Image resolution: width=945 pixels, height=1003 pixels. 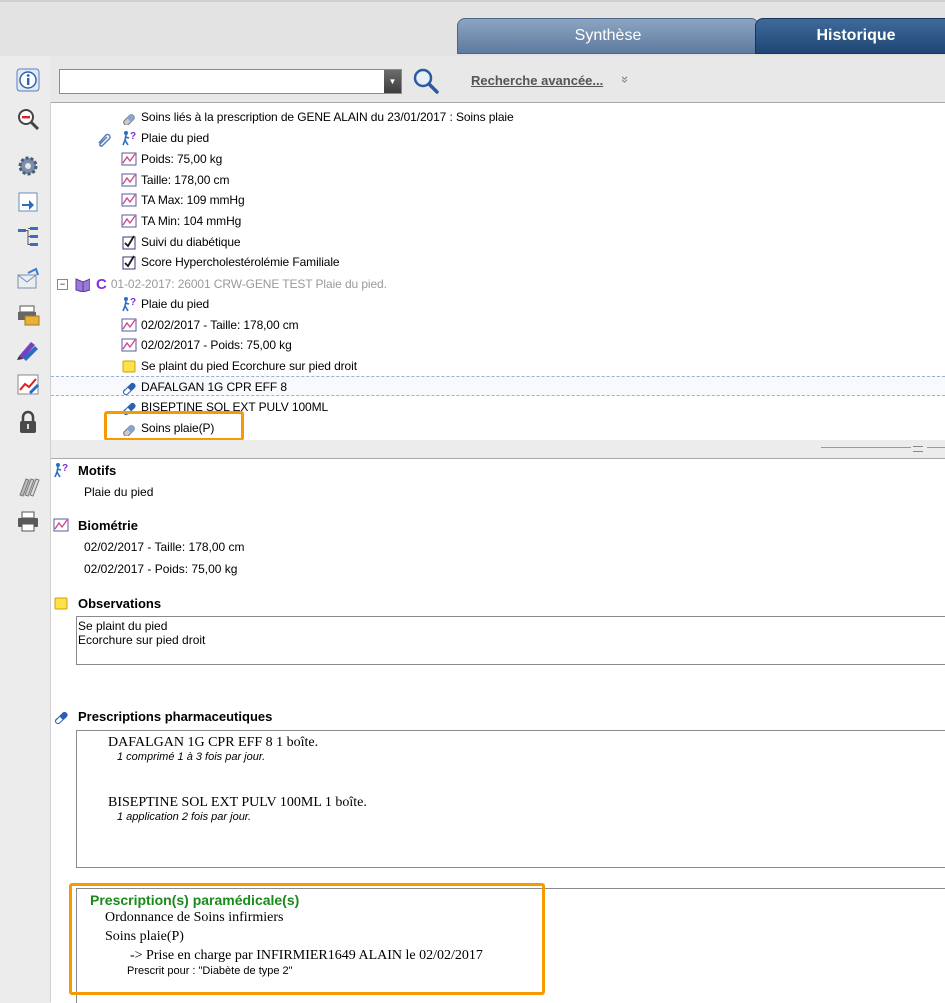 What do you see at coordinates (608, 36) in the screenshot?
I see `tab-synthese: Synthèse` at bounding box center [608, 36].